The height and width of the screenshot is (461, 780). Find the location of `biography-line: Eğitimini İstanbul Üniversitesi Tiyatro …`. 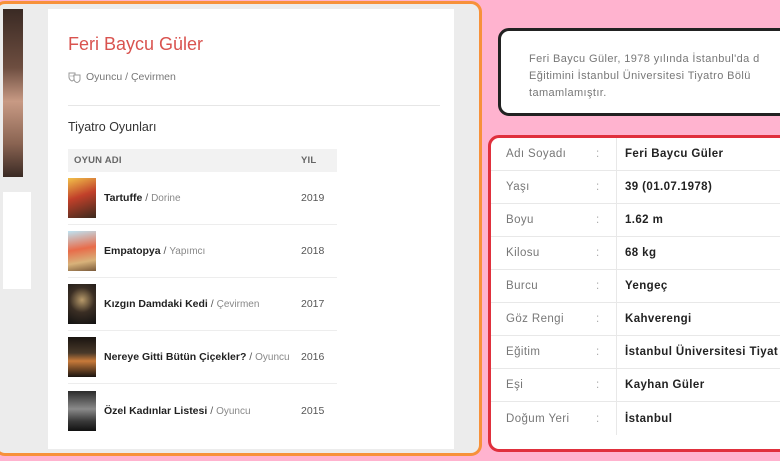

biography-line: Eğitimini İstanbul Üniversitesi Tiyatro … is located at coordinates (640, 76).